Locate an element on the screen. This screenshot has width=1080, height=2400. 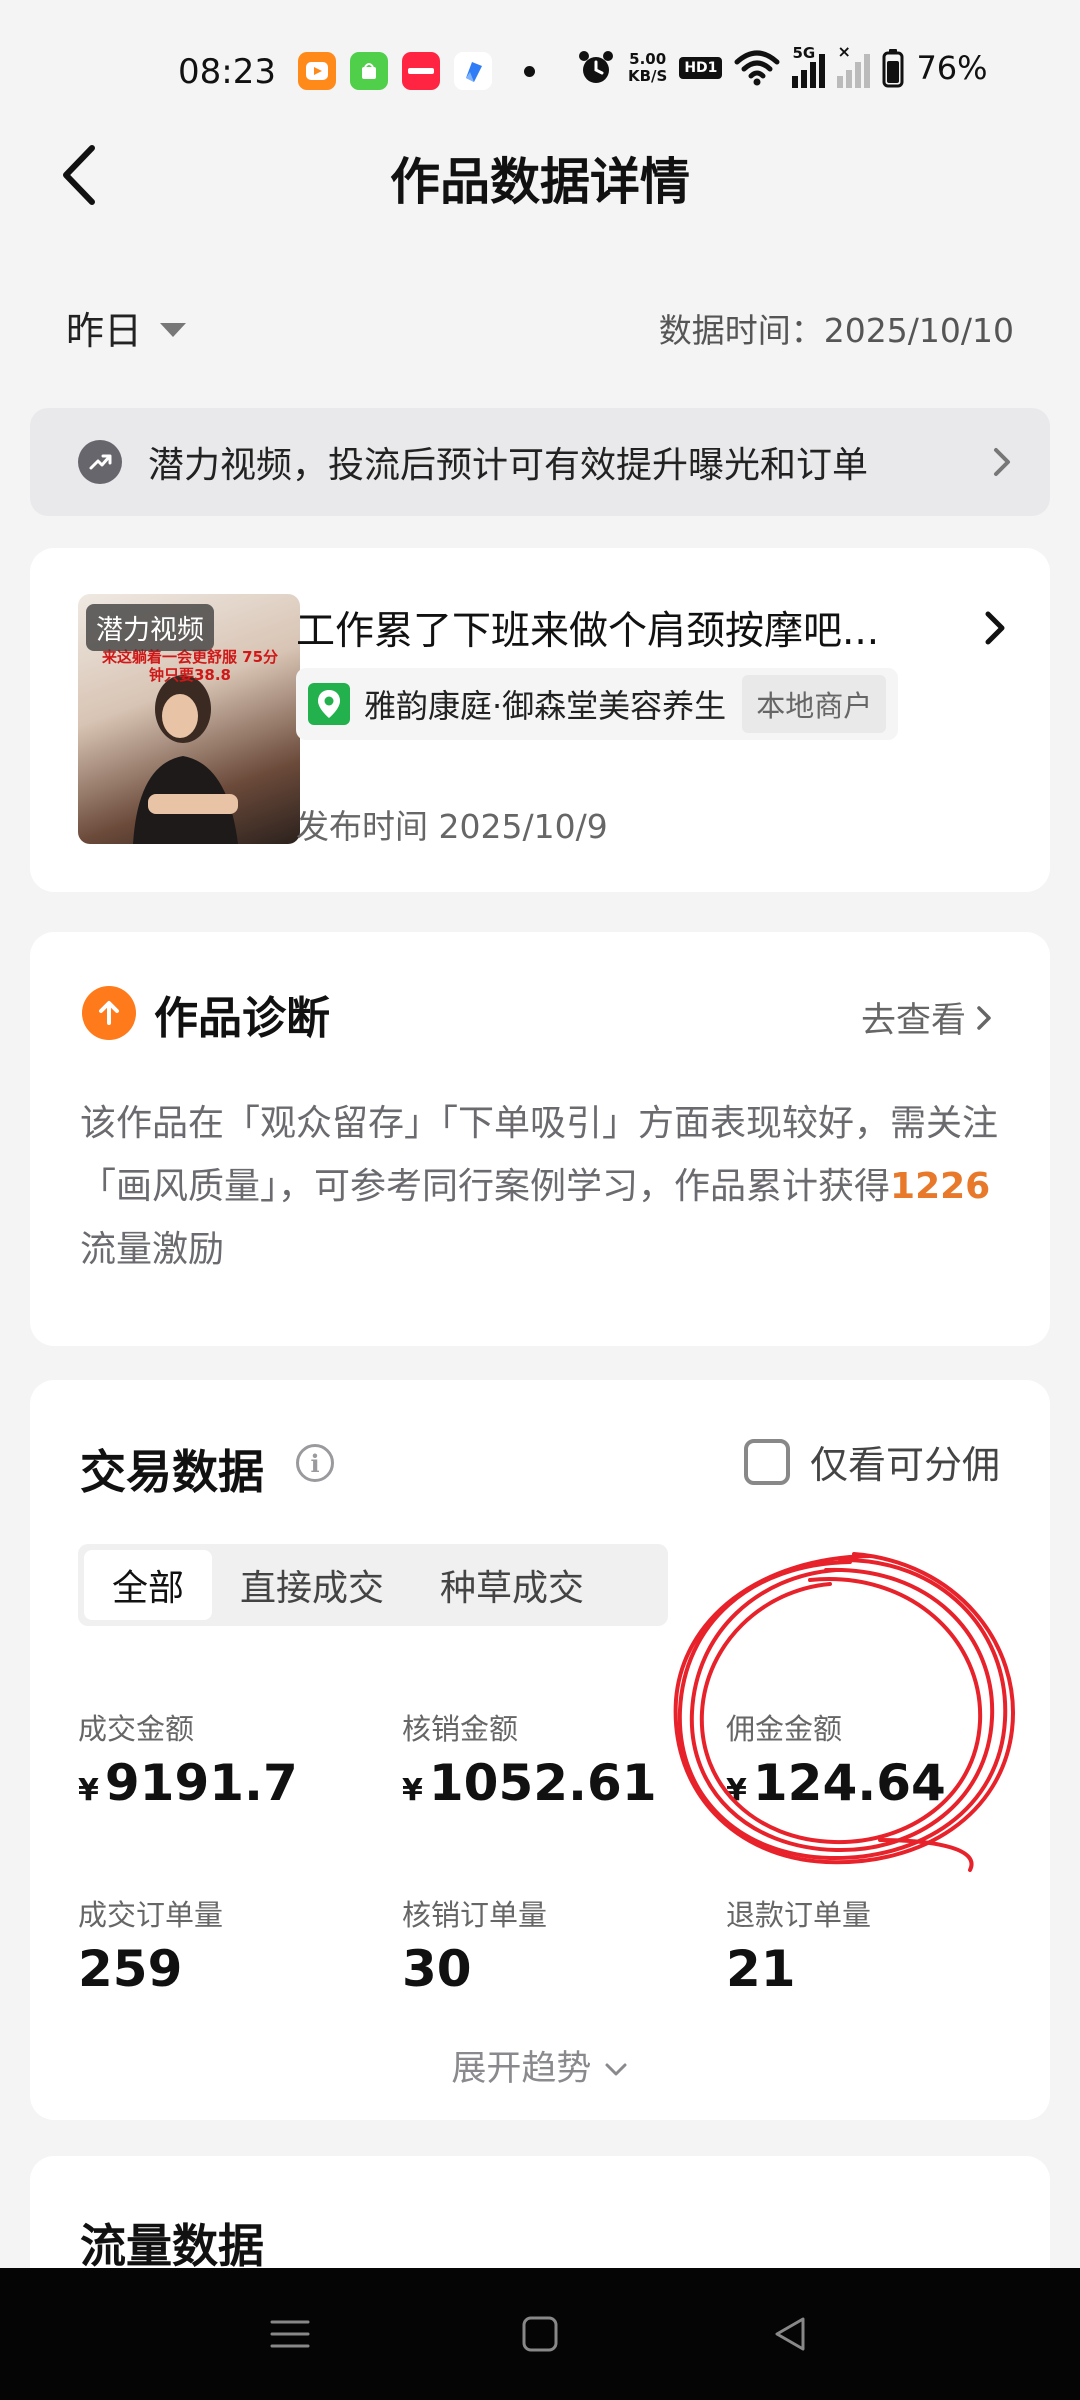
home-square-icon is located at coordinates (540, 2334).